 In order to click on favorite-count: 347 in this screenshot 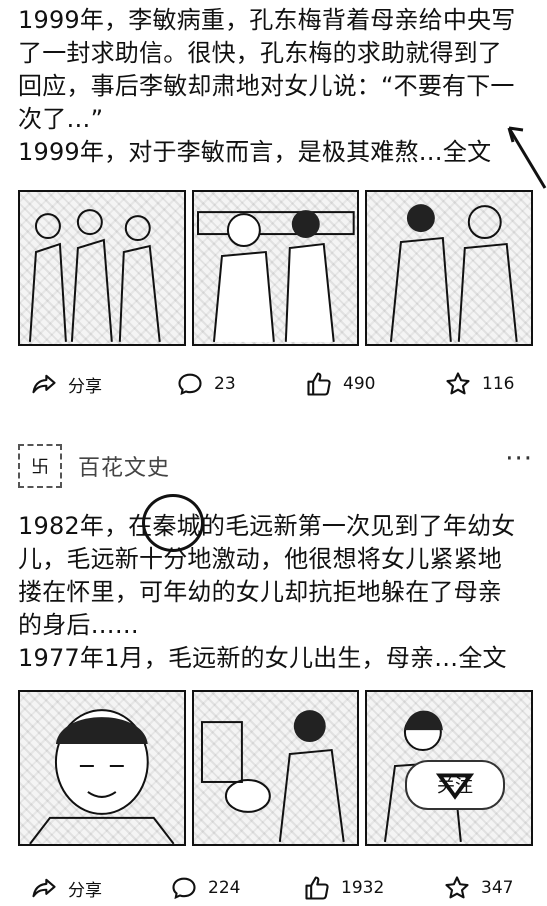, I will do `click(497, 888)`.